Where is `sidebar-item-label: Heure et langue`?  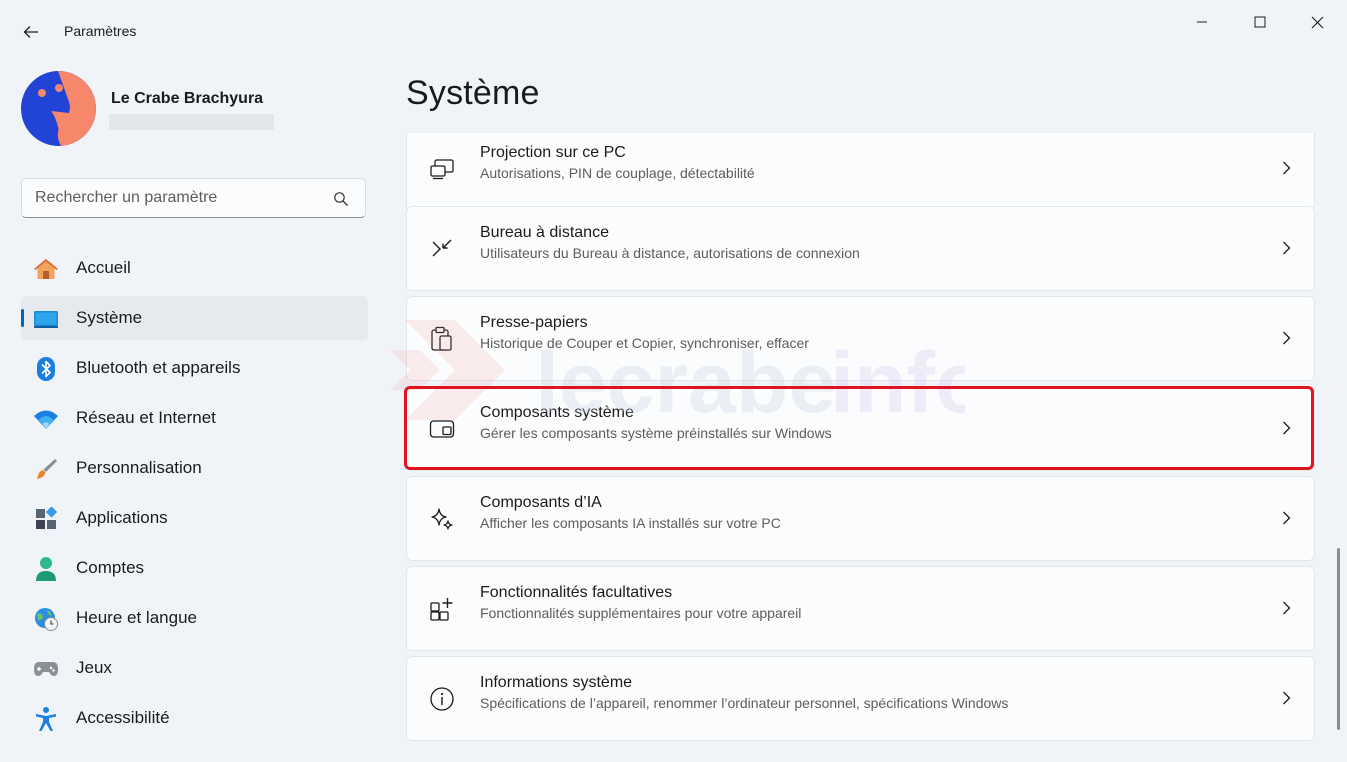
sidebar-item-label: Heure et langue is located at coordinates (136, 617).